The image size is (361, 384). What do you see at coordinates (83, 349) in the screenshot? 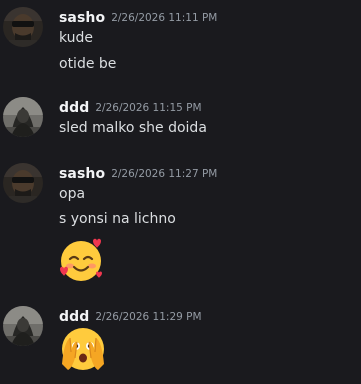
I see `face-with-peeking-eye-icon` at bounding box center [83, 349].